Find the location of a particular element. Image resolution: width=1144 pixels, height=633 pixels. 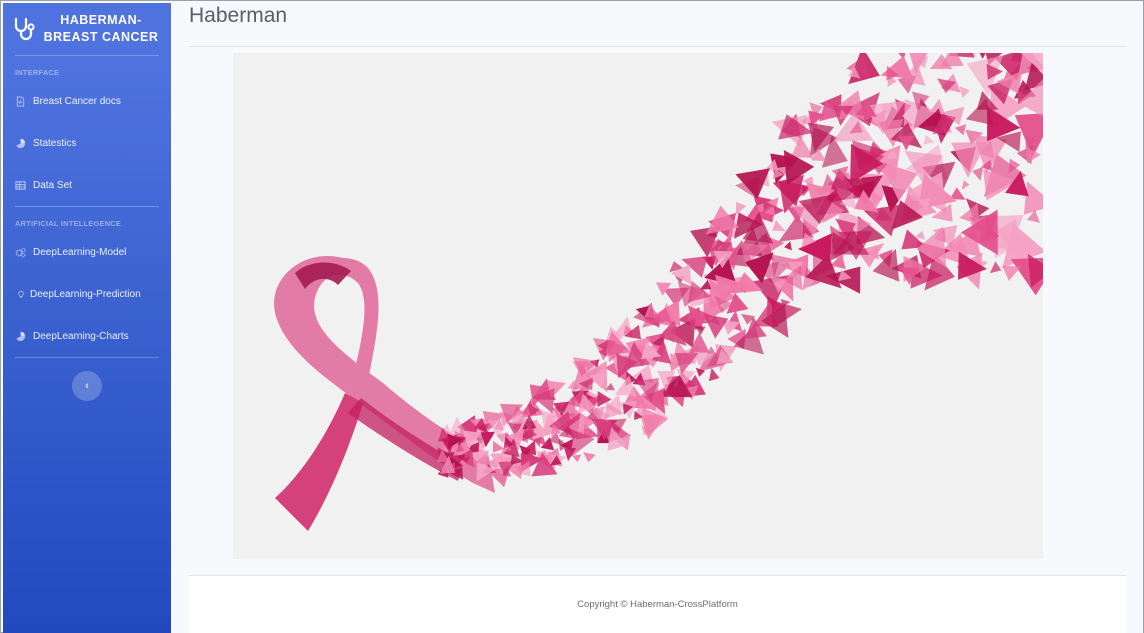

sidebar-item-label: DeepLearning-Charts is located at coordinates (81, 336).